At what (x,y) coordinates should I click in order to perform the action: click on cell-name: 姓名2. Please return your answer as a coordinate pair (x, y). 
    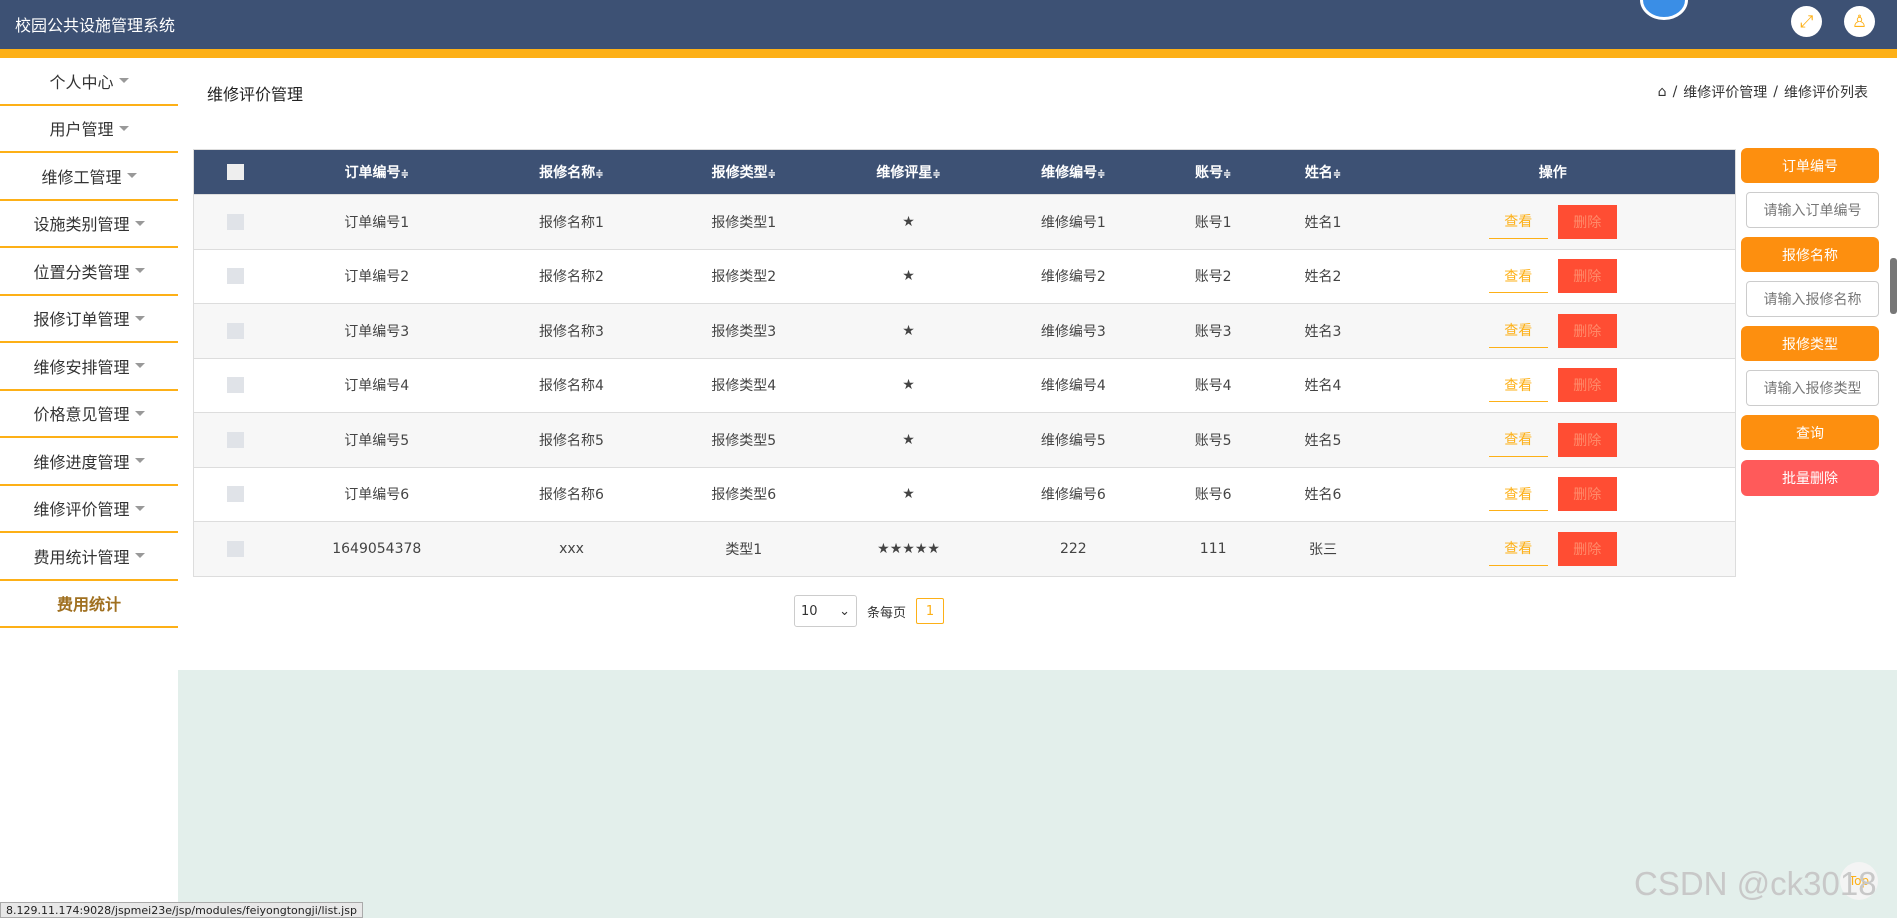
    Looking at the image, I should click on (1323, 277).